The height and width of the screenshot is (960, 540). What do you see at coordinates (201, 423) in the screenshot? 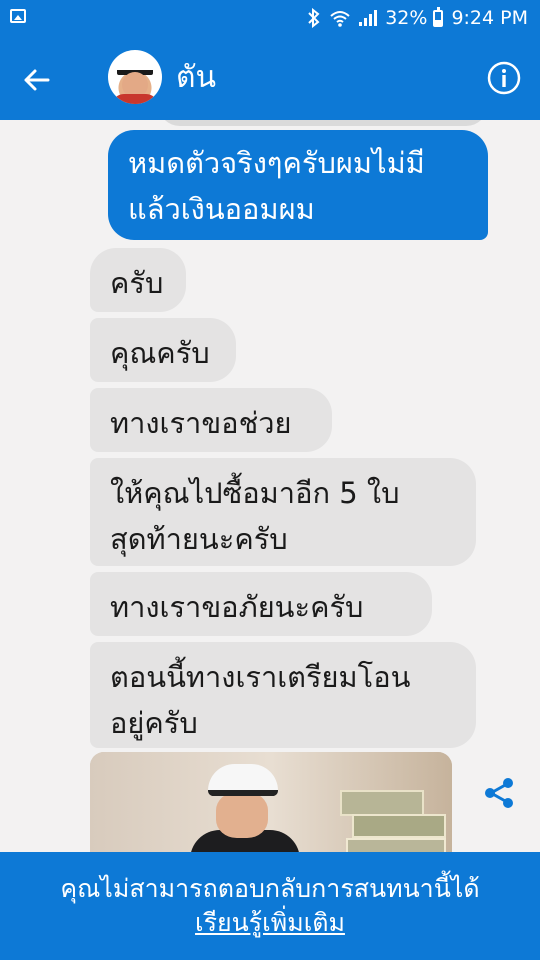
I see `message-text: ทางเราขอช่วย` at bounding box center [201, 423].